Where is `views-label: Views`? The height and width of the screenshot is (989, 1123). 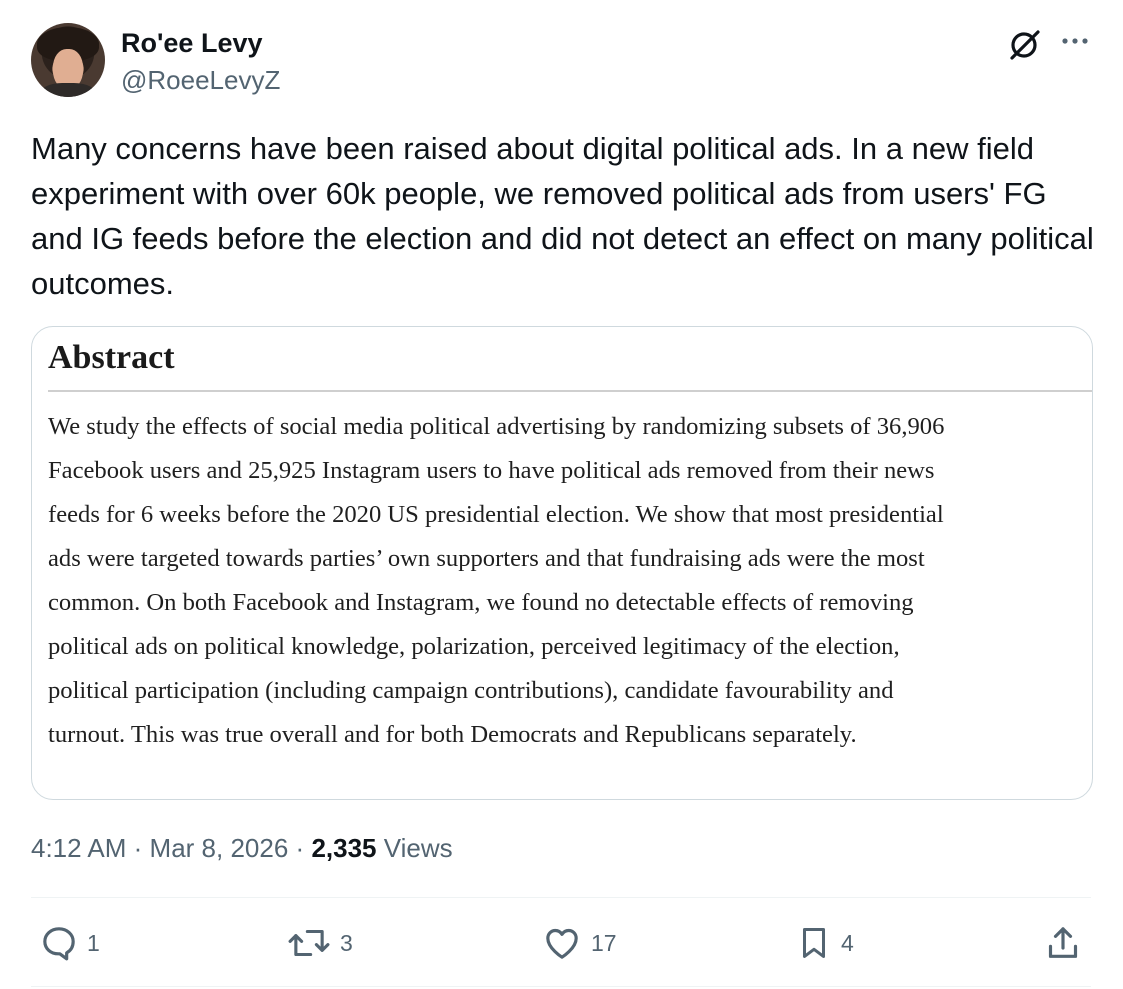 views-label: Views is located at coordinates (418, 848).